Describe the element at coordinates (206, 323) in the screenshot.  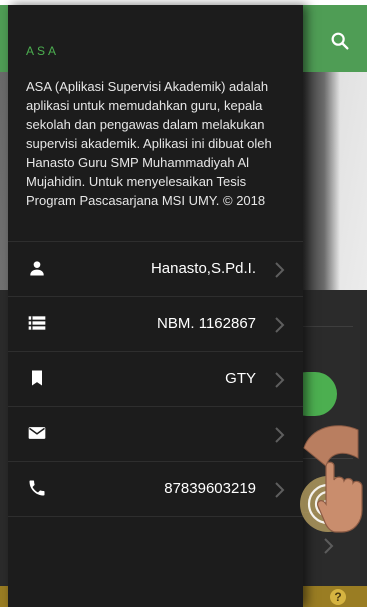
I see `menu-item-value: NBM. 1162867` at that location.